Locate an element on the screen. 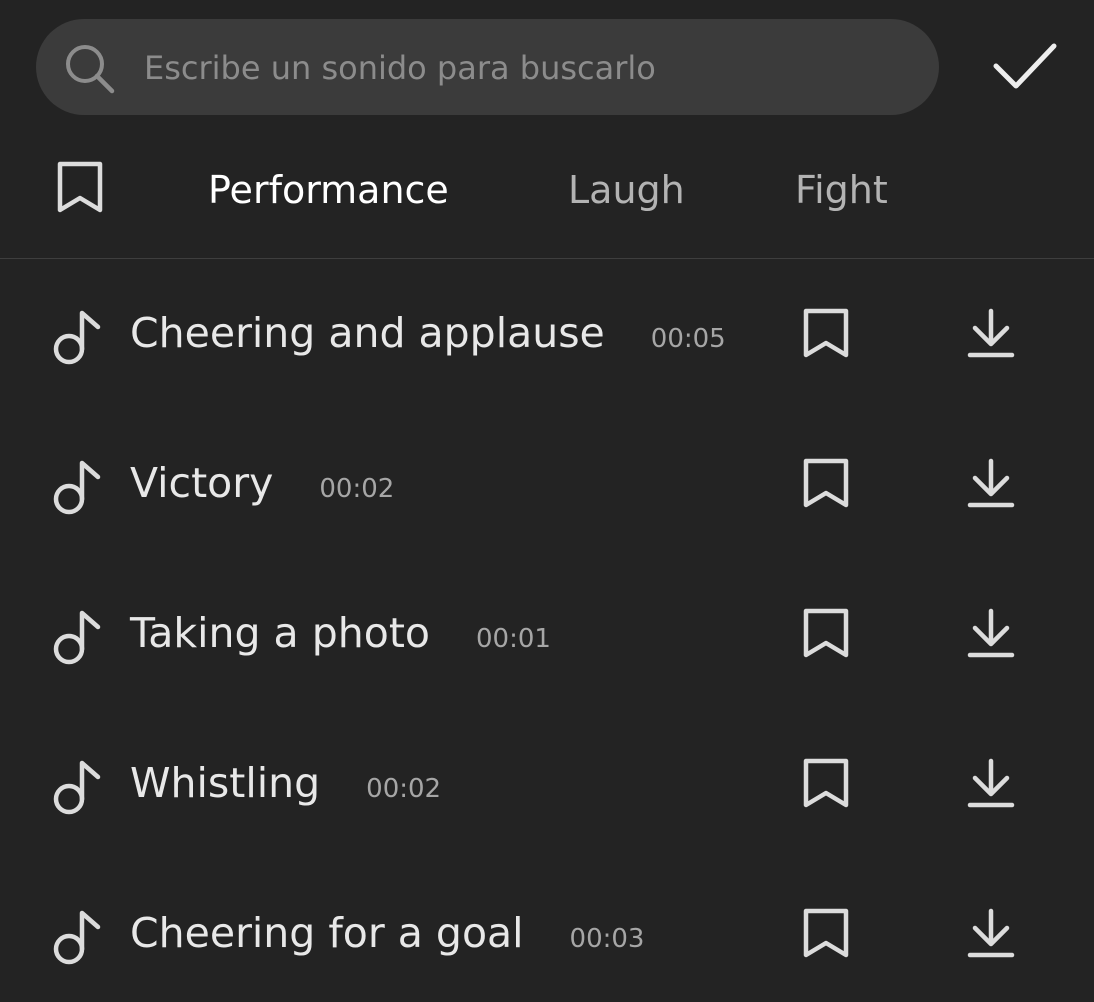 This screenshot has width=1094, height=1002. confirm-button is located at coordinates (1025, 66).